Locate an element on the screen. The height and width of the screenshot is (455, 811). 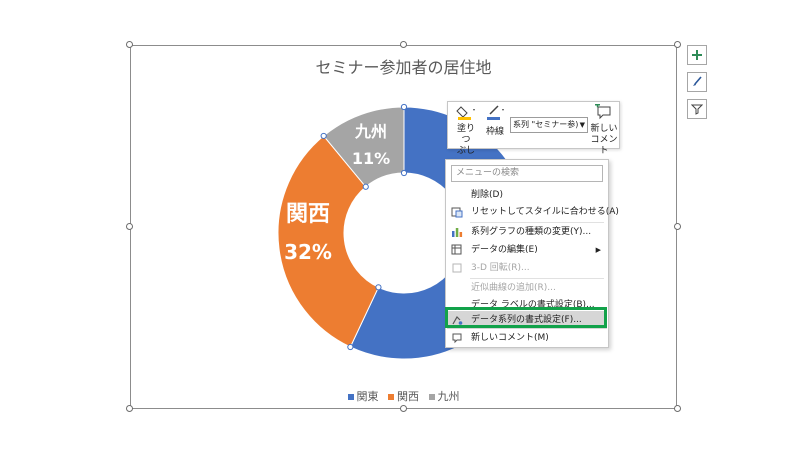
chart-styles-button is located at coordinates (697, 82).